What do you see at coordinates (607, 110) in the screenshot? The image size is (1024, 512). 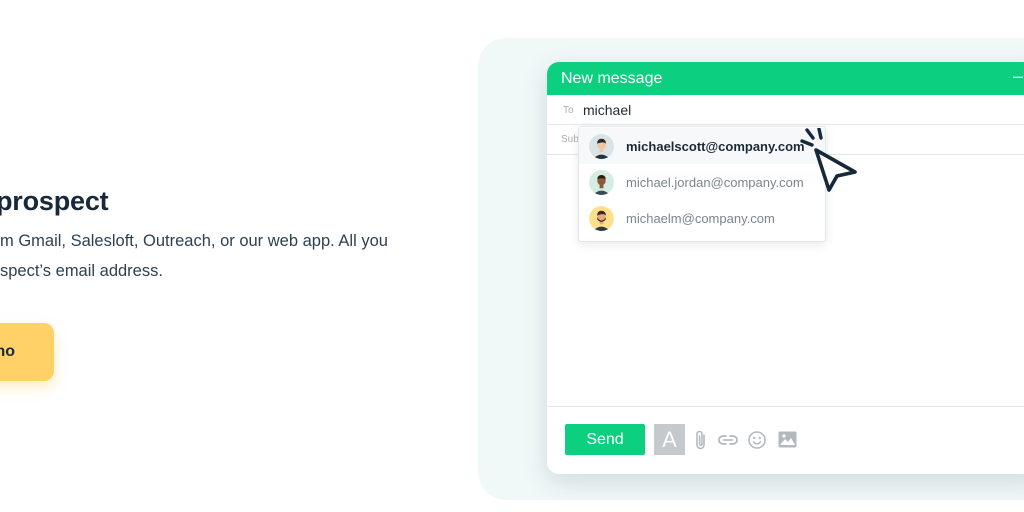 I see `to-input: michael` at bounding box center [607, 110].